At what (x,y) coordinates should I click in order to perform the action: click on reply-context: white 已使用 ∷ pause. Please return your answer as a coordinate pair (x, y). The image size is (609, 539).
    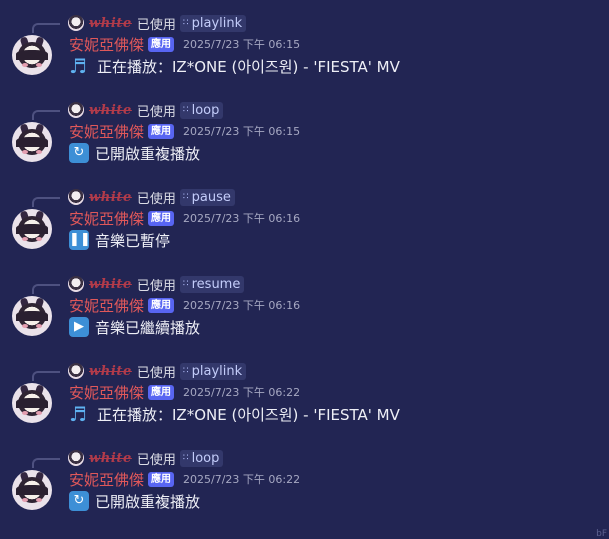
    Looking at the image, I should click on (151, 197).